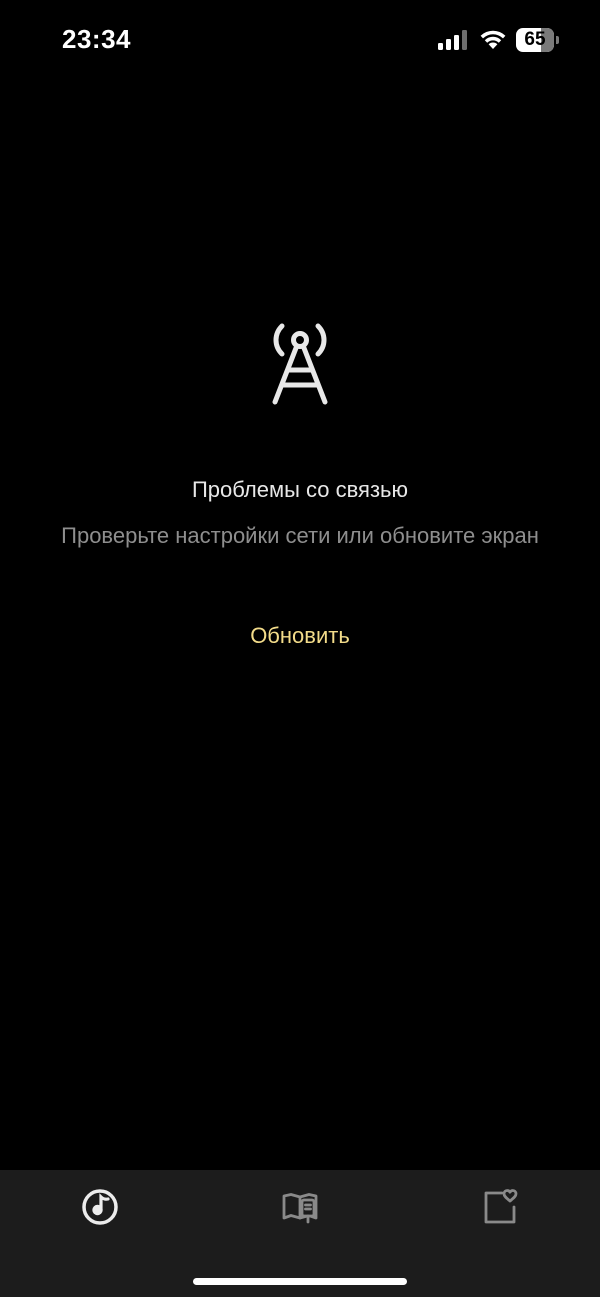 The height and width of the screenshot is (1297, 600). I want to click on status-time: 23:34, so click(96, 39).